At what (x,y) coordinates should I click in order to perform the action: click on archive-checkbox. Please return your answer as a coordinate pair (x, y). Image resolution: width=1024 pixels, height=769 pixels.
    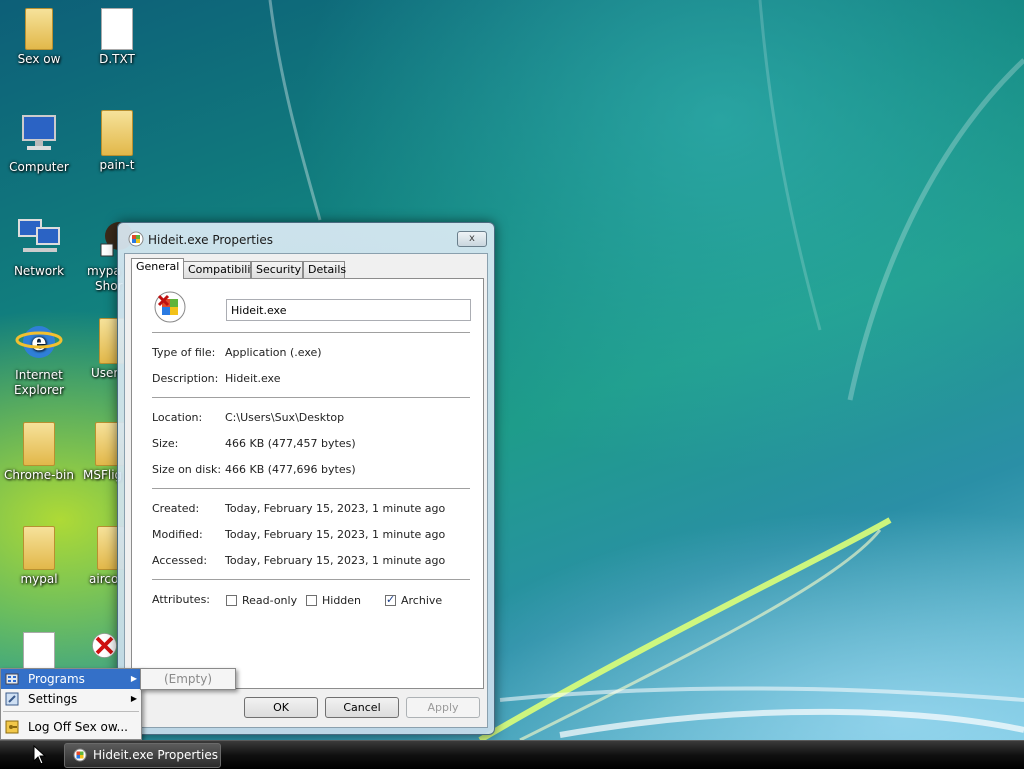
    Looking at the image, I should click on (390, 599).